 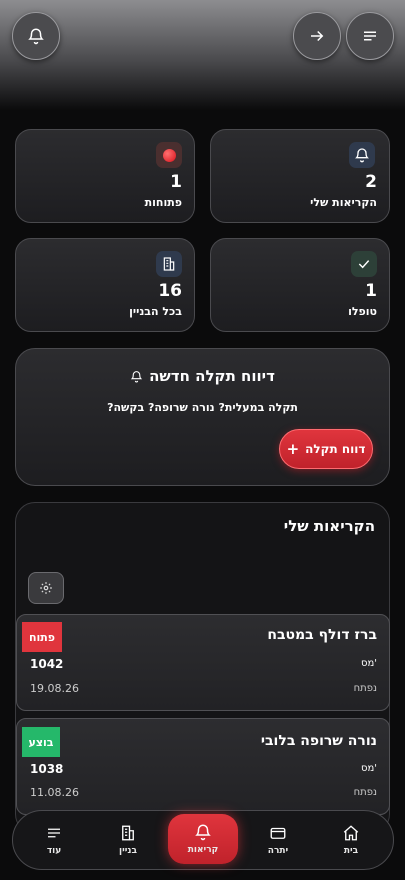 What do you see at coordinates (47, 664) in the screenshot?
I see `call-number: 1042` at bounding box center [47, 664].